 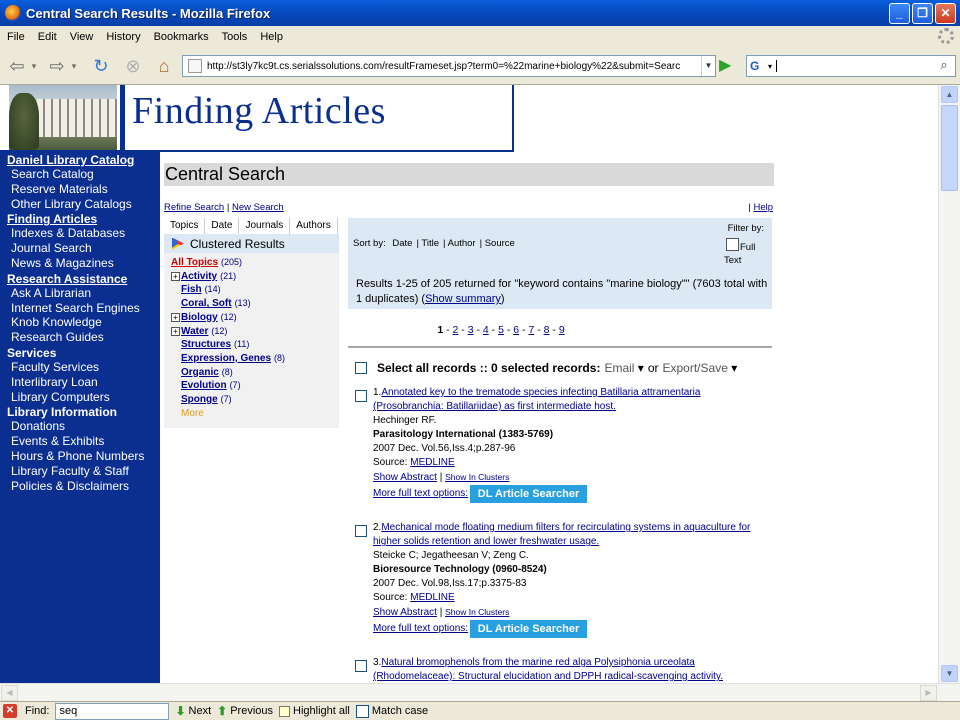 What do you see at coordinates (945, 13) in the screenshot?
I see `close-button: ✕` at bounding box center [945, 13].